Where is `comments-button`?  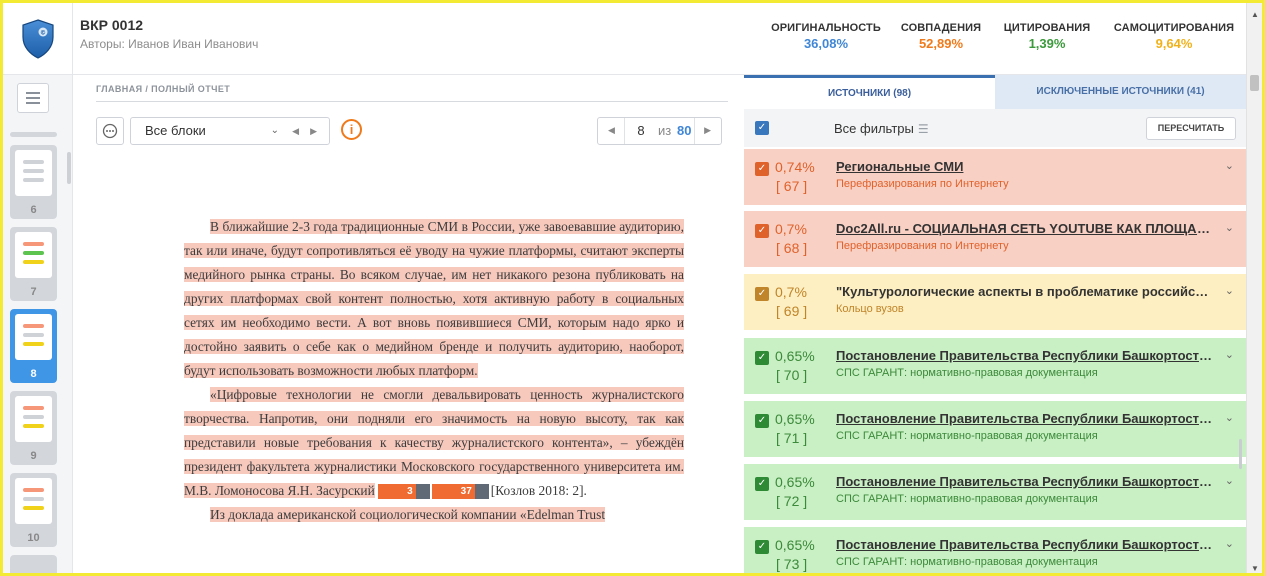 comments-button is located at coordinates (110, 131).